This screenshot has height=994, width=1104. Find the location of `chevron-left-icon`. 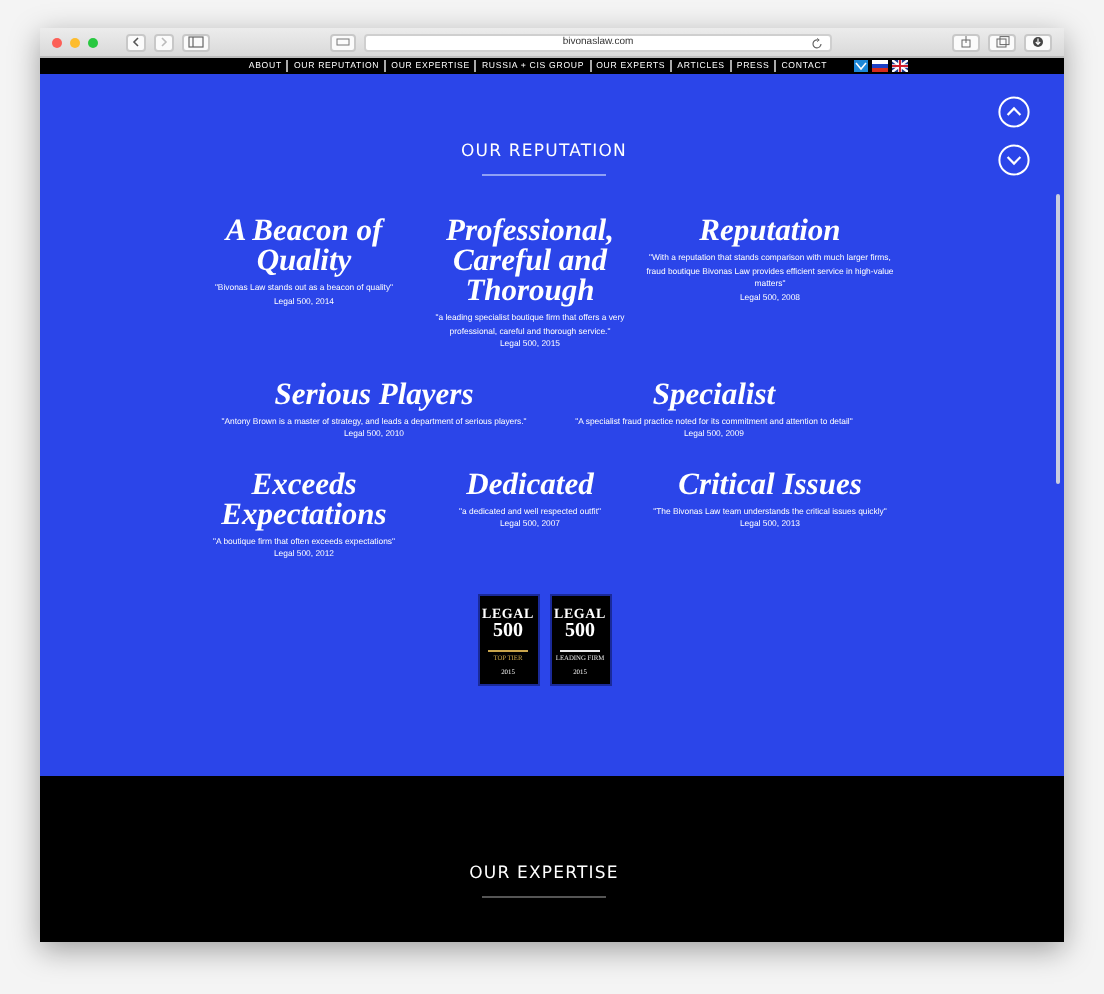

chevron-left-icon is located at coordinates (136, 42).